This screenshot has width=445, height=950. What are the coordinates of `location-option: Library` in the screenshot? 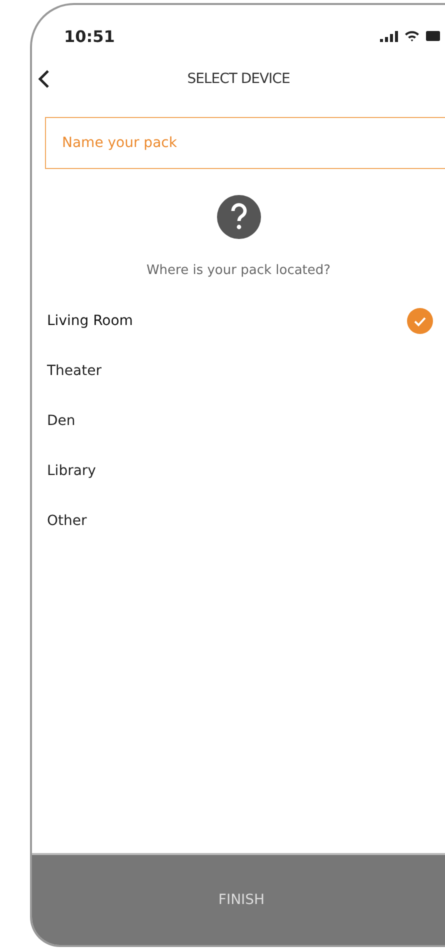 It's located at (238, 471).